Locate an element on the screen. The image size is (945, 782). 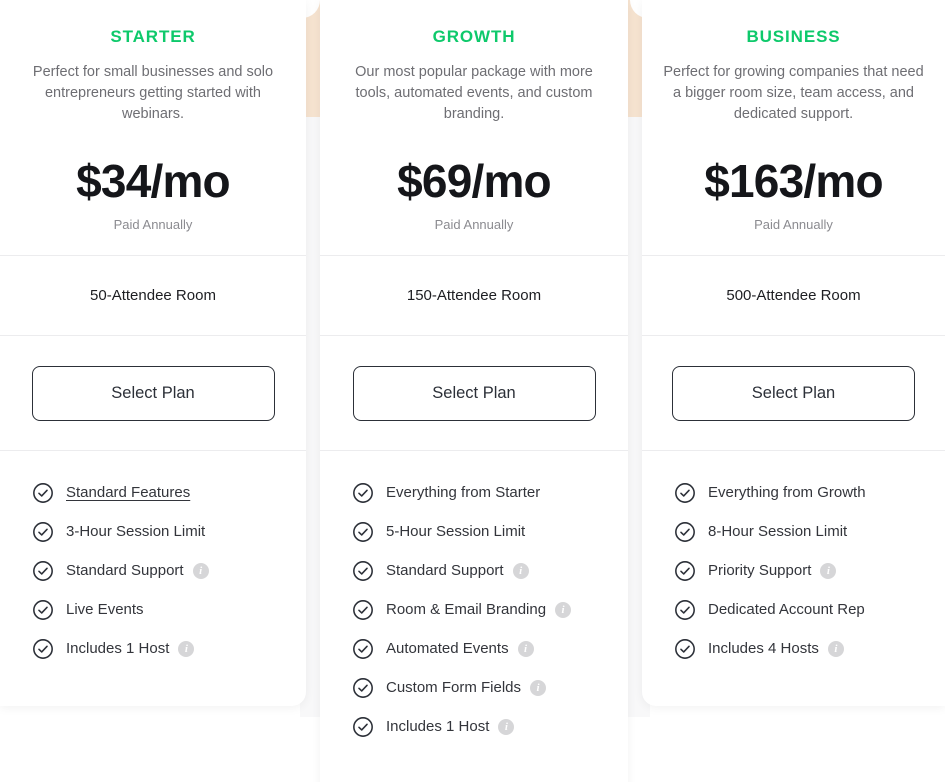
plan-name: BUSINESS is located at coordinates (793, 36).